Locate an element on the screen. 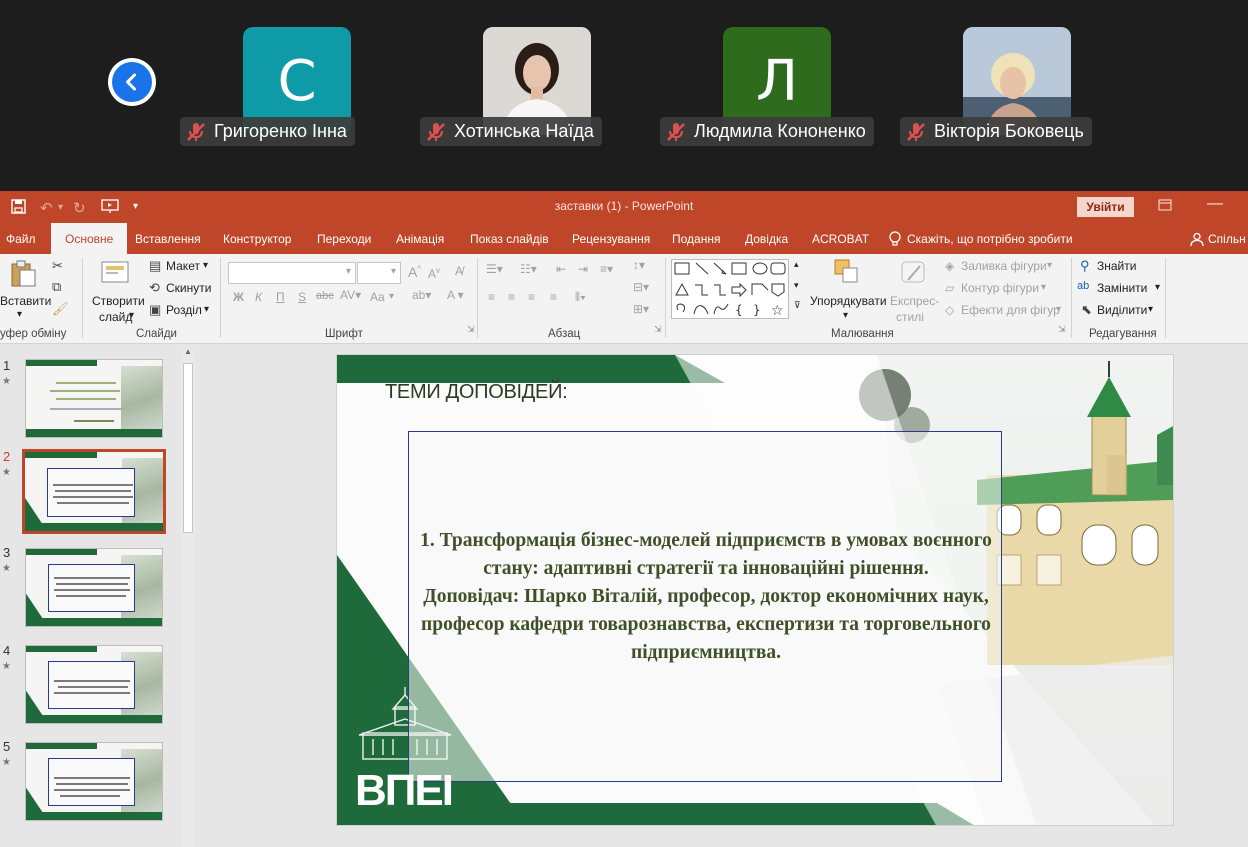  align-right-icon: ≡ is located at coordinates (531, 297).